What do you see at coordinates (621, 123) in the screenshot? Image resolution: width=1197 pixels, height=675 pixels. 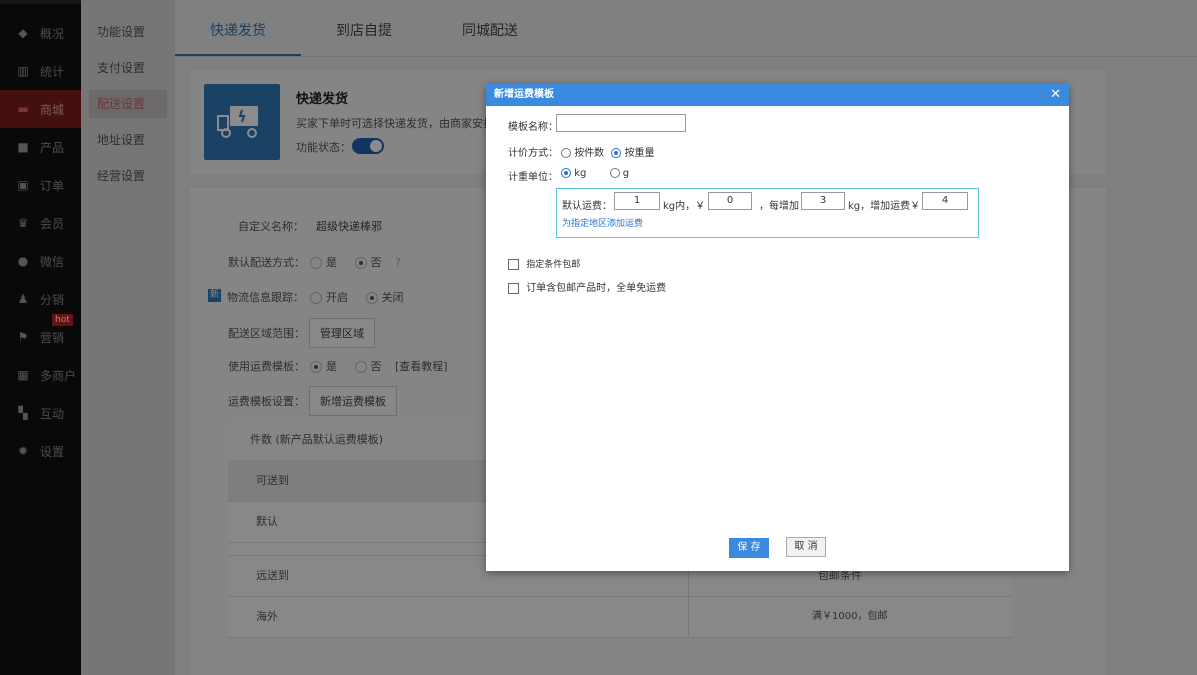 I see `template-name-input` at bounding box center [621, 123].